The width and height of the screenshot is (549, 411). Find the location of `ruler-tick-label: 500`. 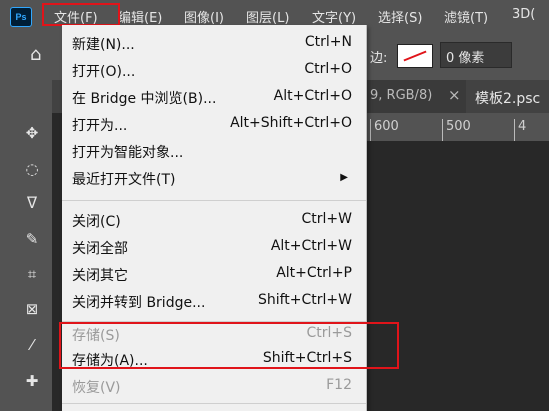

ruler-tick-label: 500 is located at coordinates (458, 126).